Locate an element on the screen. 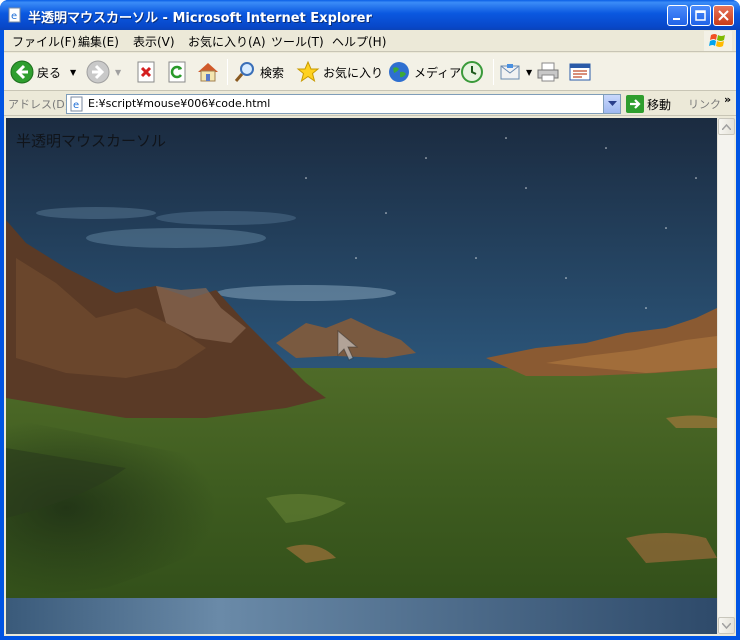 This screenshot has width=740, height=640. search-button: 検索 is located at coordinates (258, 72).